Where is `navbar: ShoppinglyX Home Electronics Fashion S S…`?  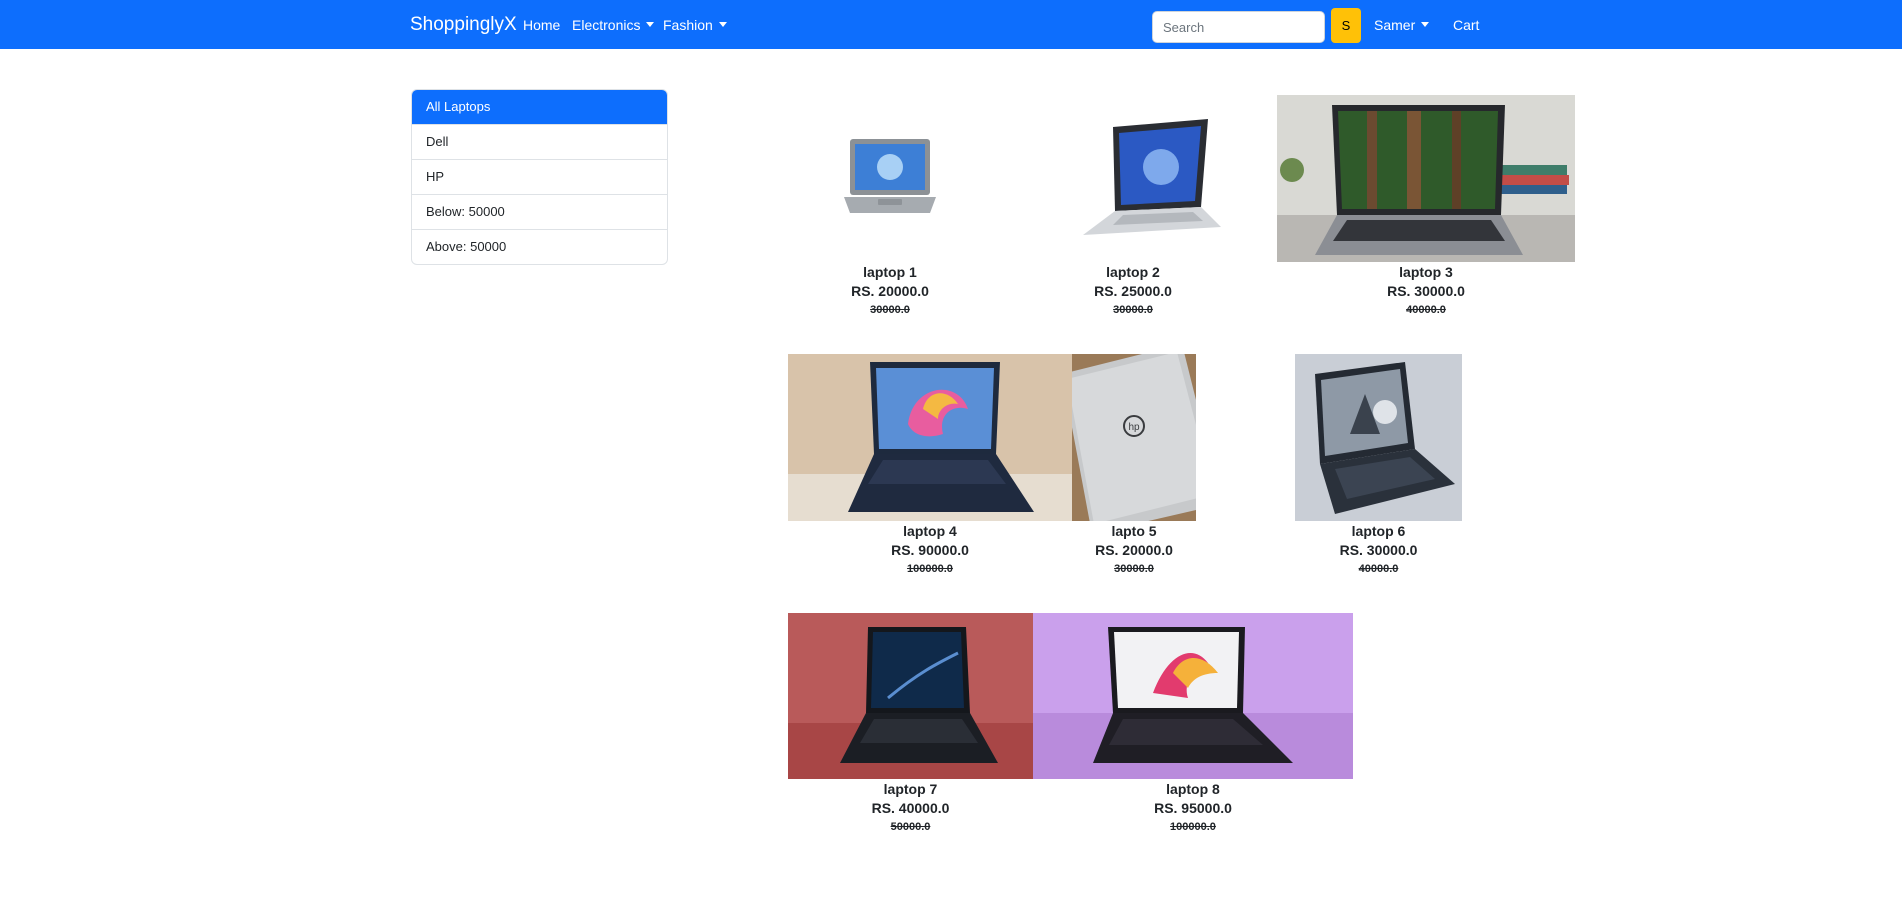
navbar: ShoppinglyX Home Electronics Fashion S S… is located at coordinates (951, 24).